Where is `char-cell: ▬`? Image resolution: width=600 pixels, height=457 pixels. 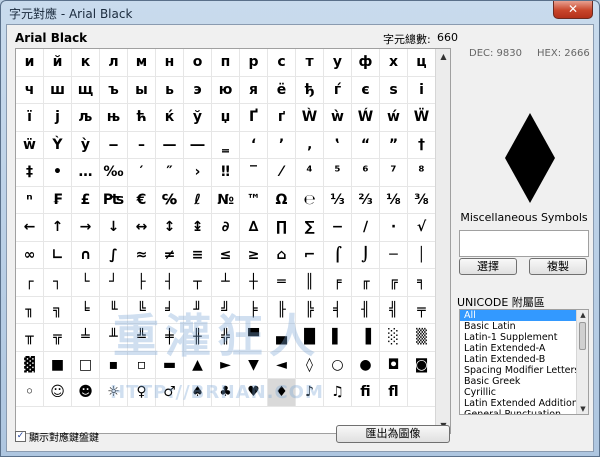
char-cell: ▬ is located at coordinates (170, 365).